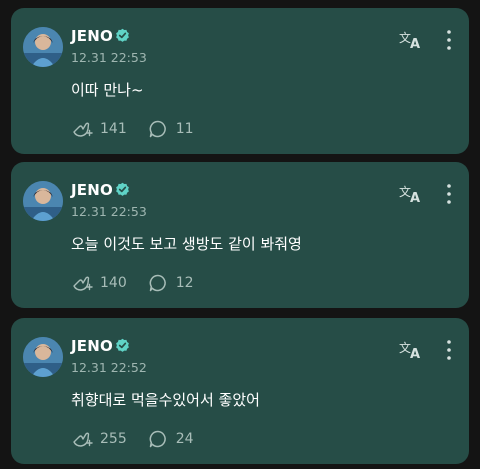 The height and width of the screenshot is (469, 480). I want to click on comment-button: 24, so click(180, 439).